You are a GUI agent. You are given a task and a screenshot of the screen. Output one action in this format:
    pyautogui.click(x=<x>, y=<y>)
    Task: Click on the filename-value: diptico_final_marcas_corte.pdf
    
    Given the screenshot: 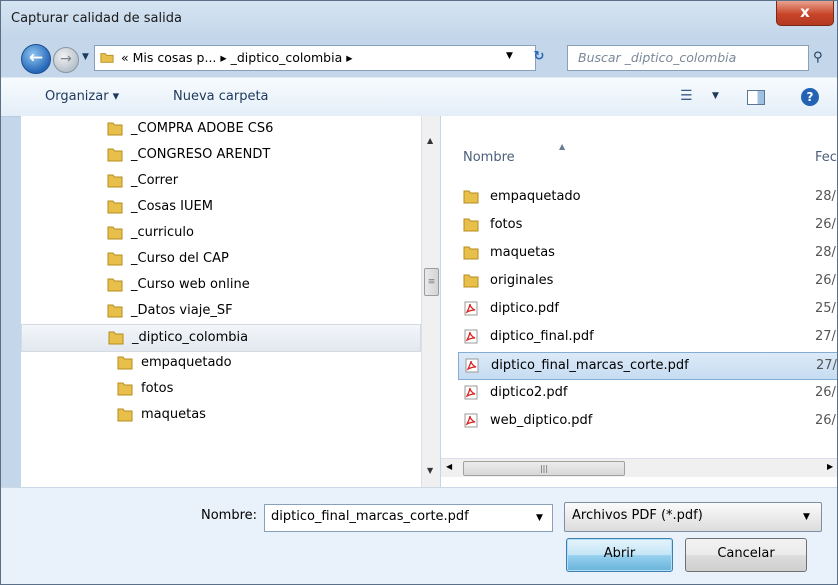 What is the action you would take?
    pyautogui.click(x=370, y=516)
    